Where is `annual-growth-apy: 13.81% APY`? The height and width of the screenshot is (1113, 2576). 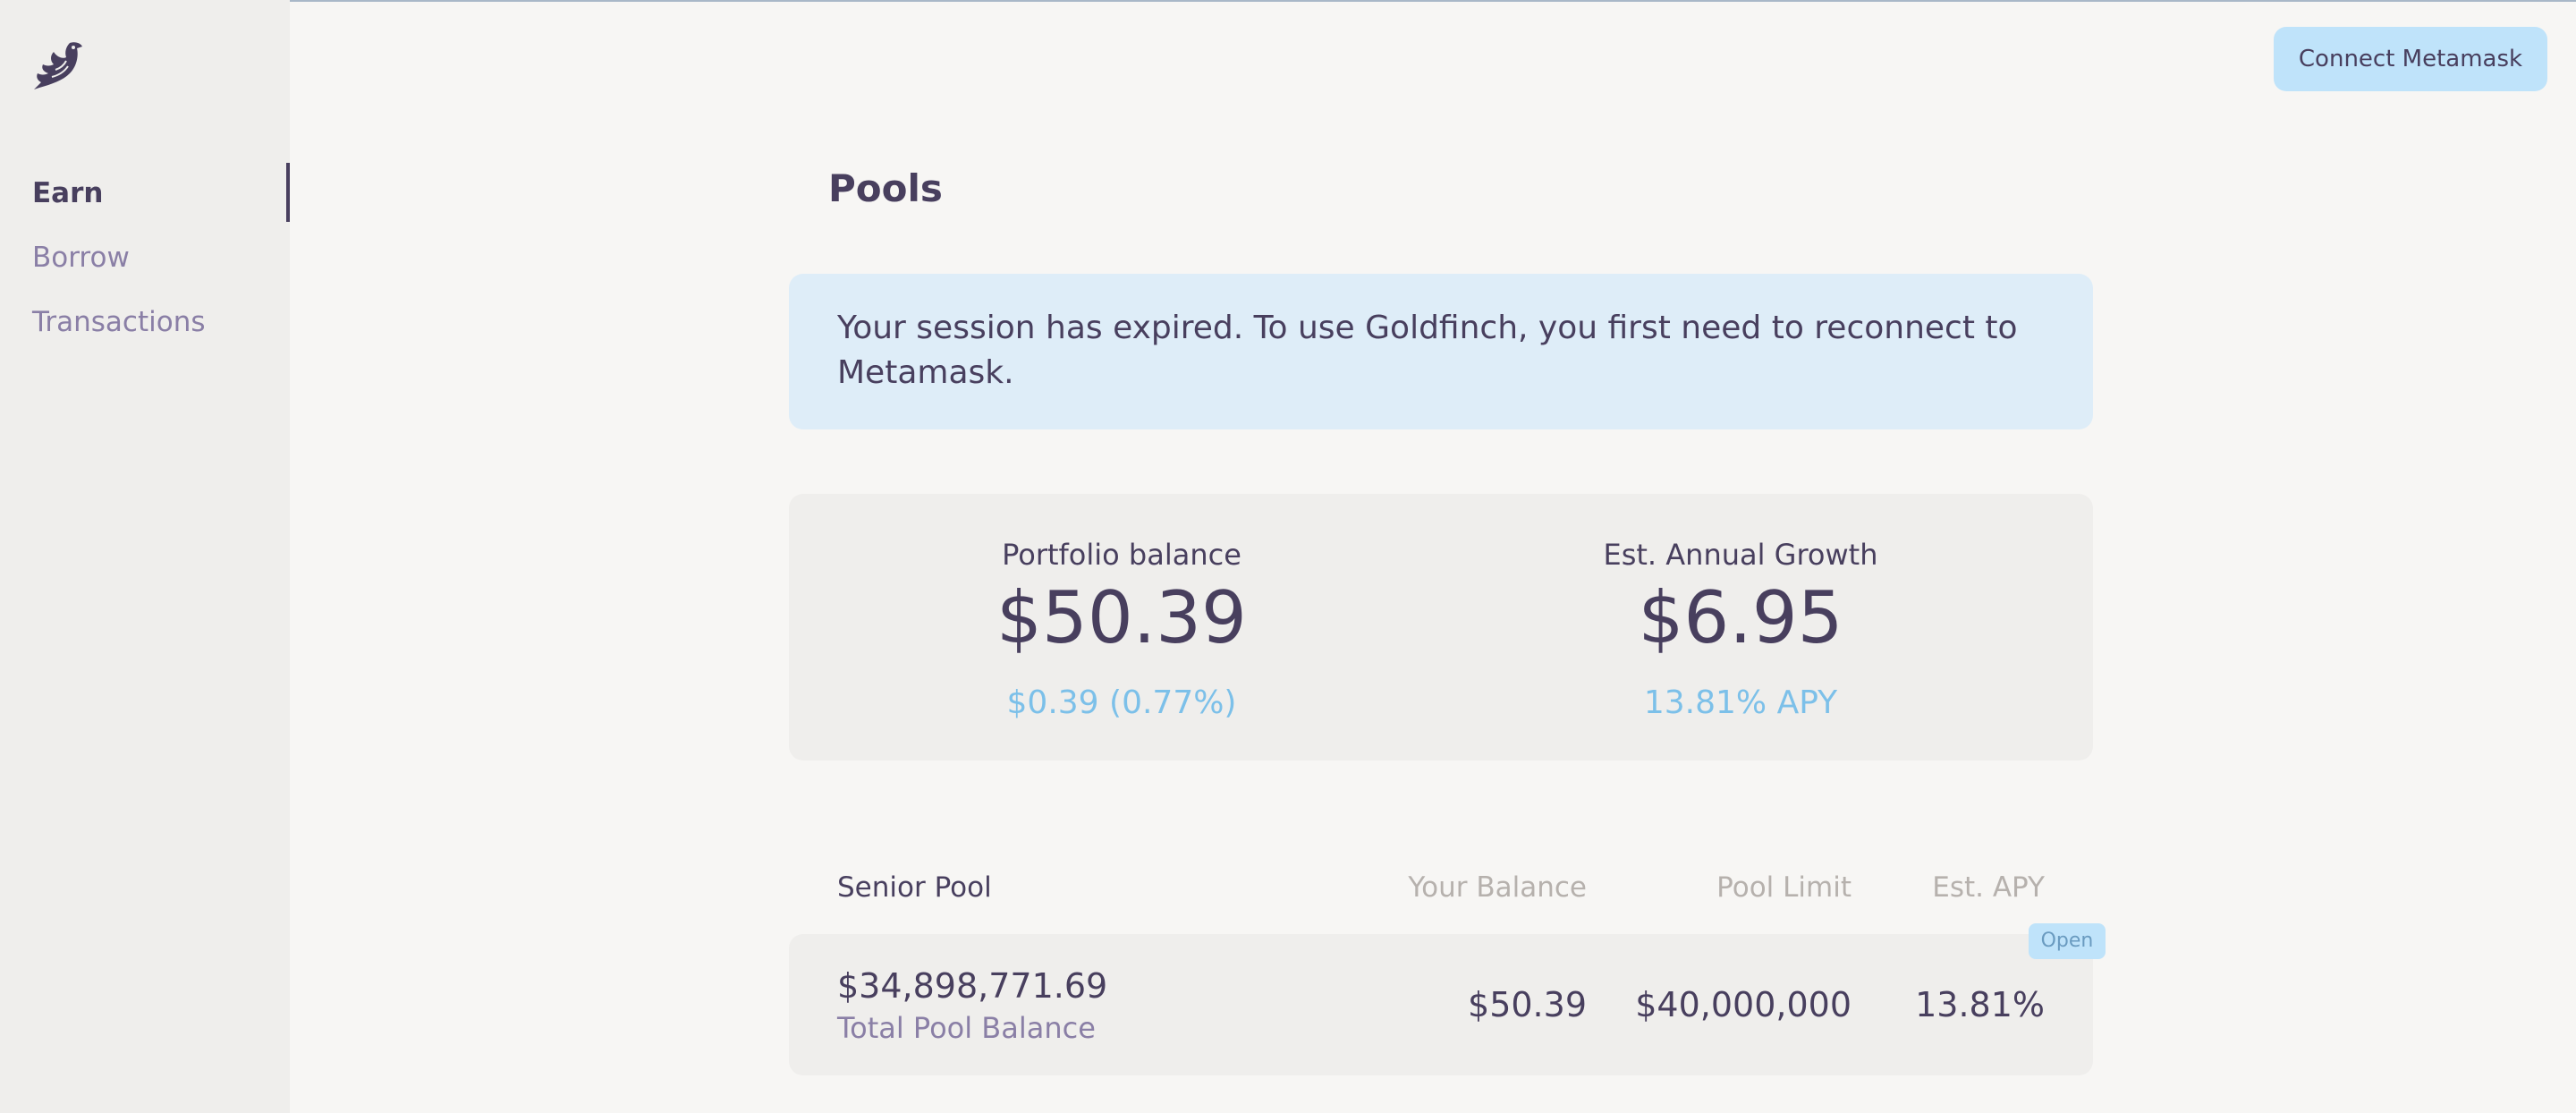 annual-growth-apy: 13.81% APY is located at coordinates (1740, 702).